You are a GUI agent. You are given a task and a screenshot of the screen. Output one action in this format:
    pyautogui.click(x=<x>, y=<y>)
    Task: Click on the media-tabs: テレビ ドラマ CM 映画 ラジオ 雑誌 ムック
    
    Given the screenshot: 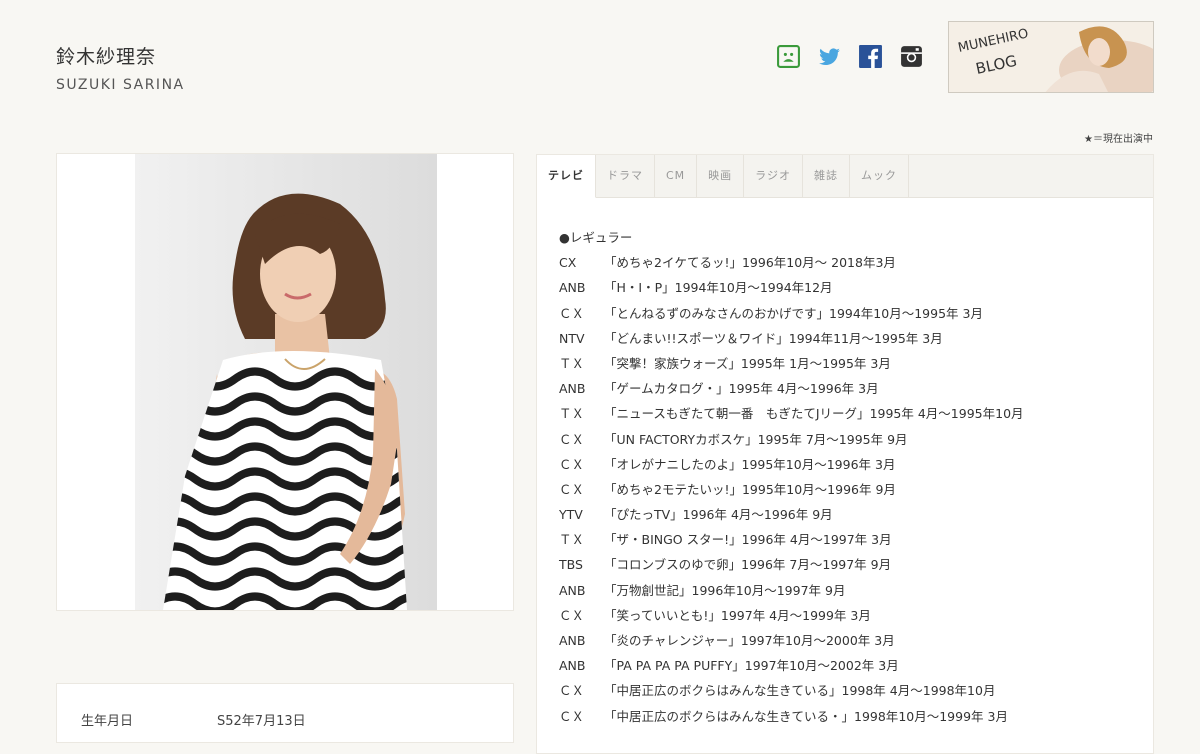 What is the action you would take?
    pyautogui.click(x=845, y=176)
    